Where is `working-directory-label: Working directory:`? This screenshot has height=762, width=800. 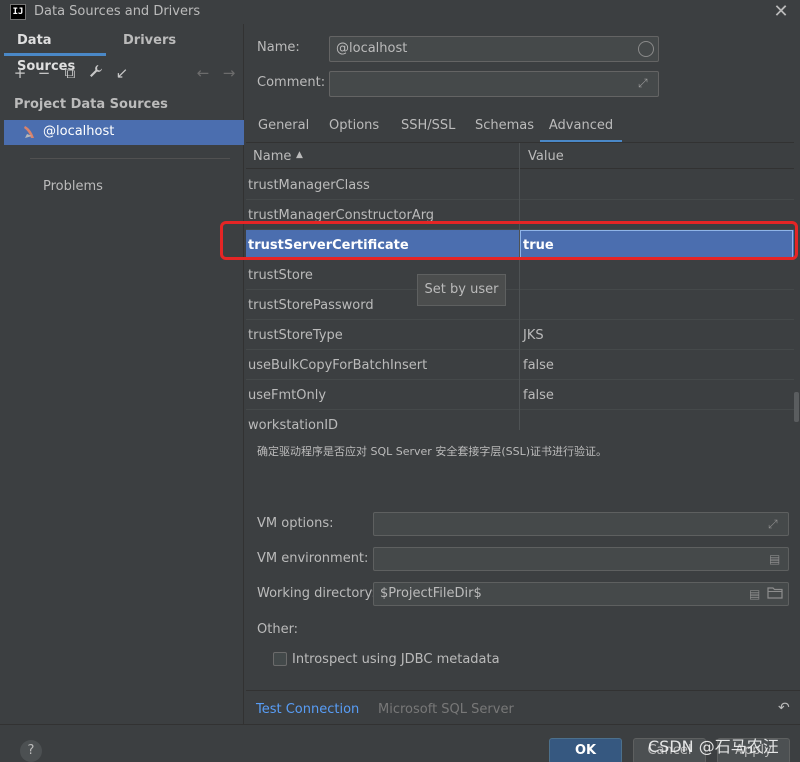 working-directory-label: Working directory: is located at coordinates (316, 593).